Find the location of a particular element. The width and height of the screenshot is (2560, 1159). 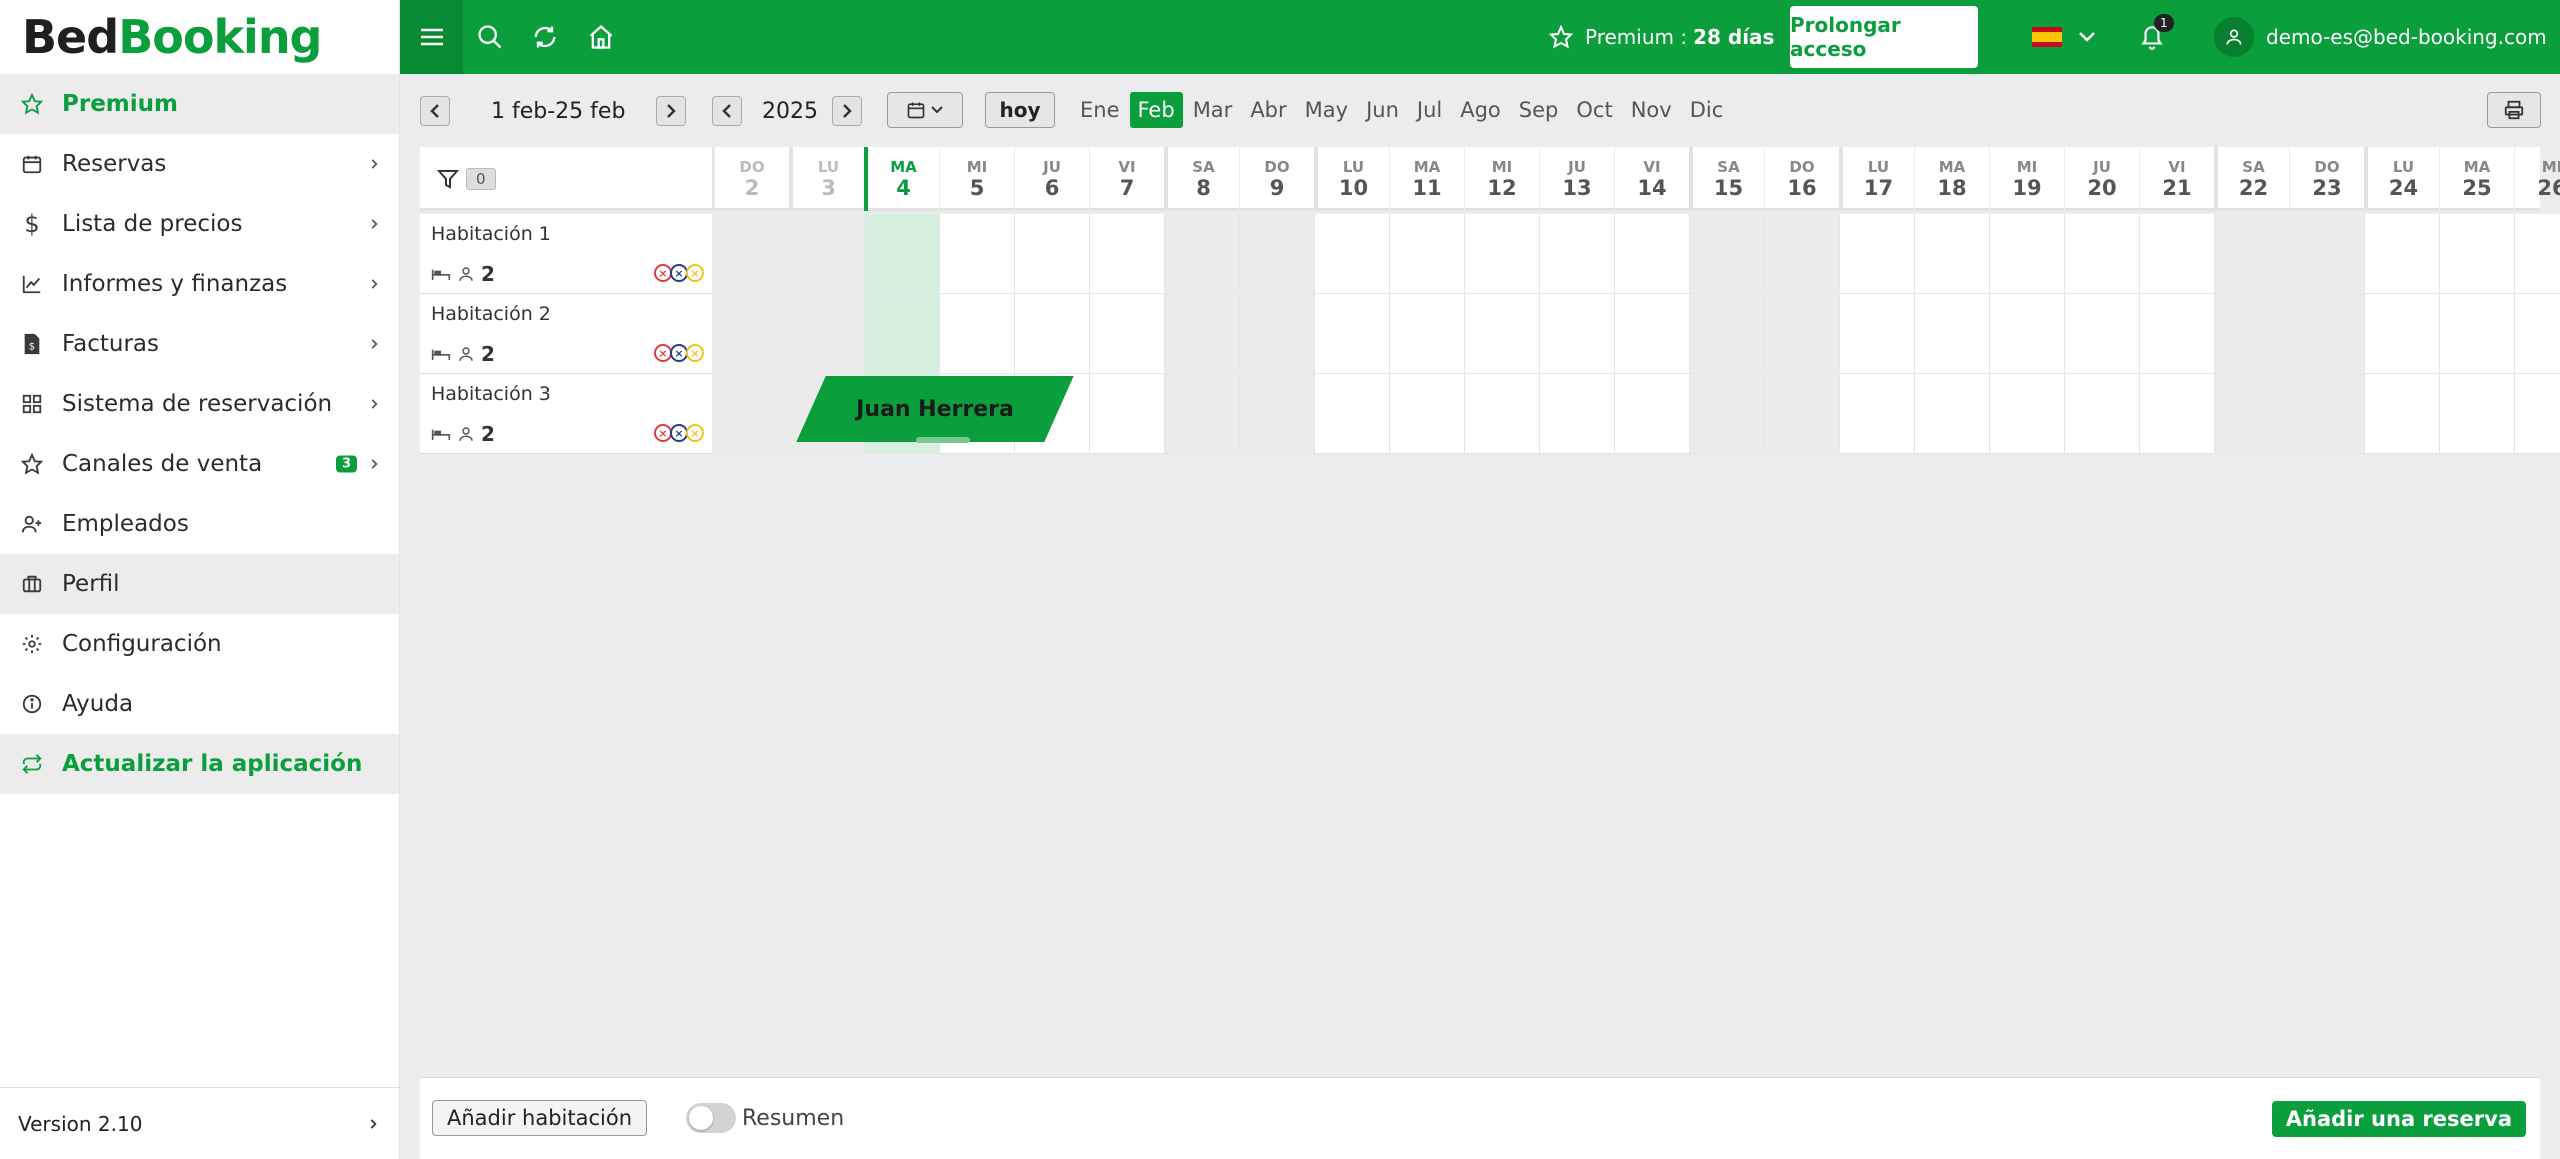

sidebar-item-canales-de-venta: Canales de venta 3 is located at coordinates (199, 464).